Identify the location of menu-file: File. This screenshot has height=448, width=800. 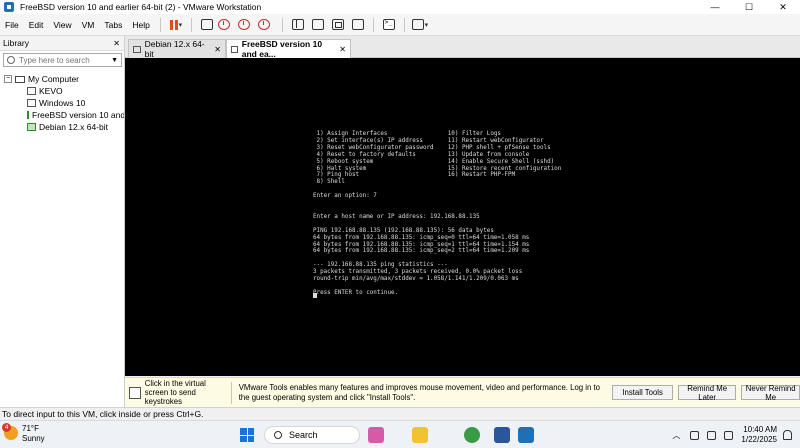
(12, 25).